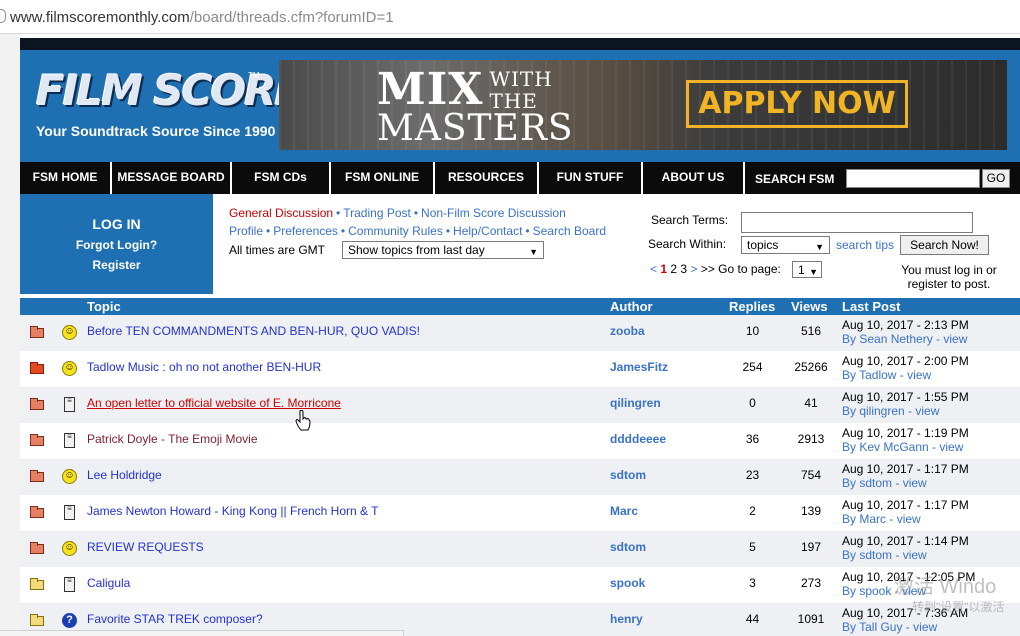 The height and width of the screenshot is (636, 1020). Describe the element at coordinates (876, 627) in the screenshot. I see `last-post-author: By Tall Guy -` at that location.